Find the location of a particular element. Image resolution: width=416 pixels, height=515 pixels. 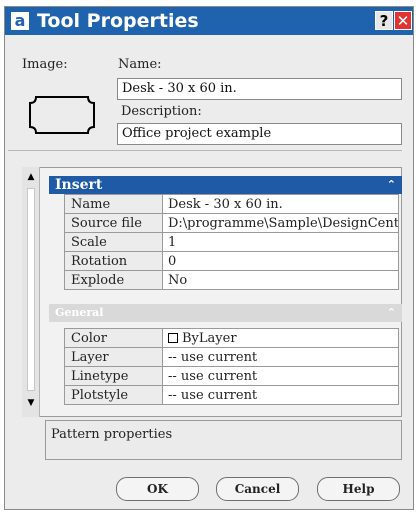

title-bar: a Tool Properties ? ✕ is located at coordinates (209, 21).